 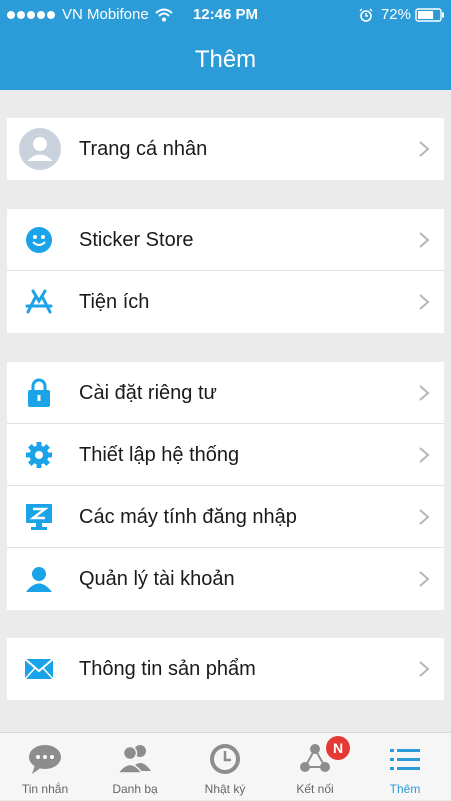 I want to click on smiley-icon, so click(x=39, y=240).